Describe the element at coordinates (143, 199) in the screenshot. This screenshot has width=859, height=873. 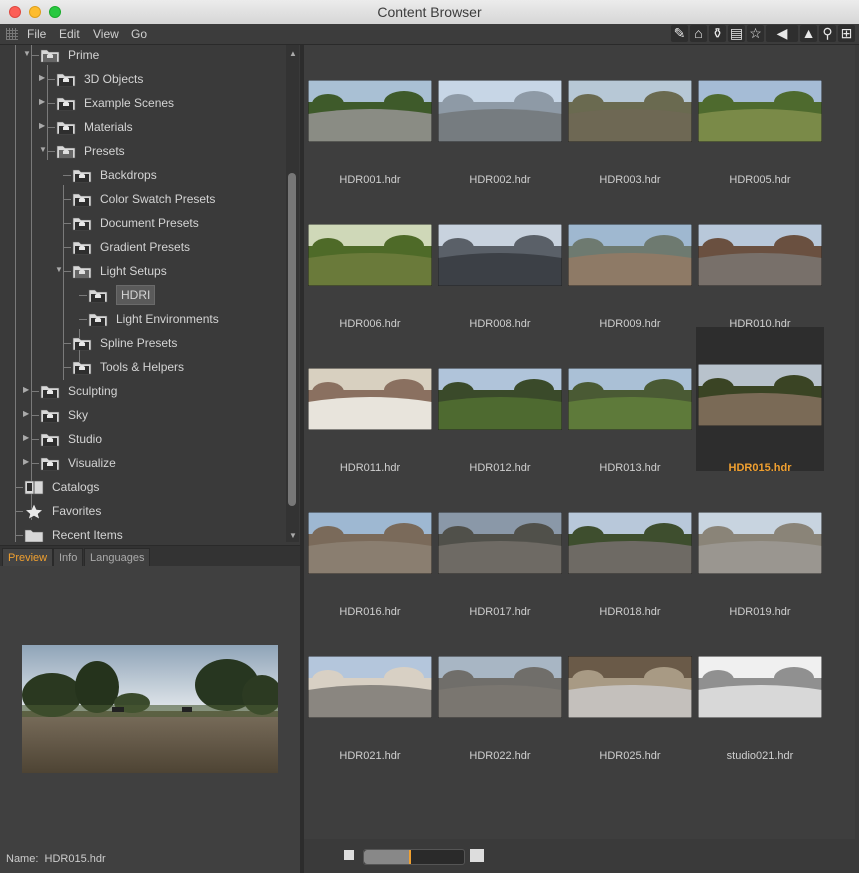
I see `tree-item: Color Swatch Presets` at that location.